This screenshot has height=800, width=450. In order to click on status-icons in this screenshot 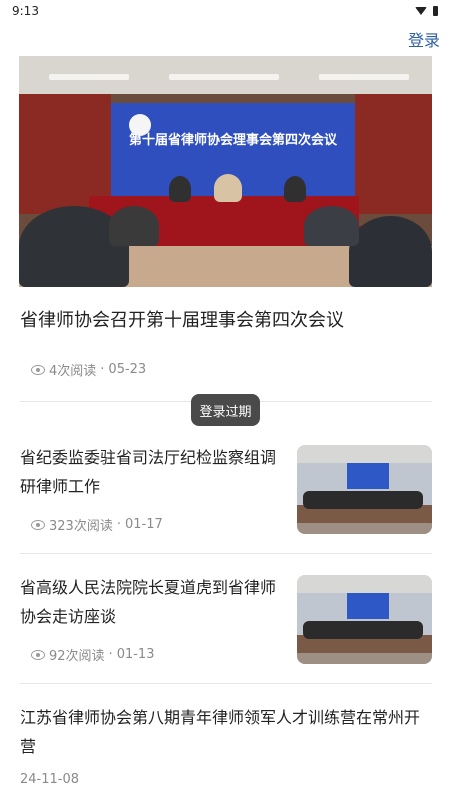, I will do `click(426, 11)`.